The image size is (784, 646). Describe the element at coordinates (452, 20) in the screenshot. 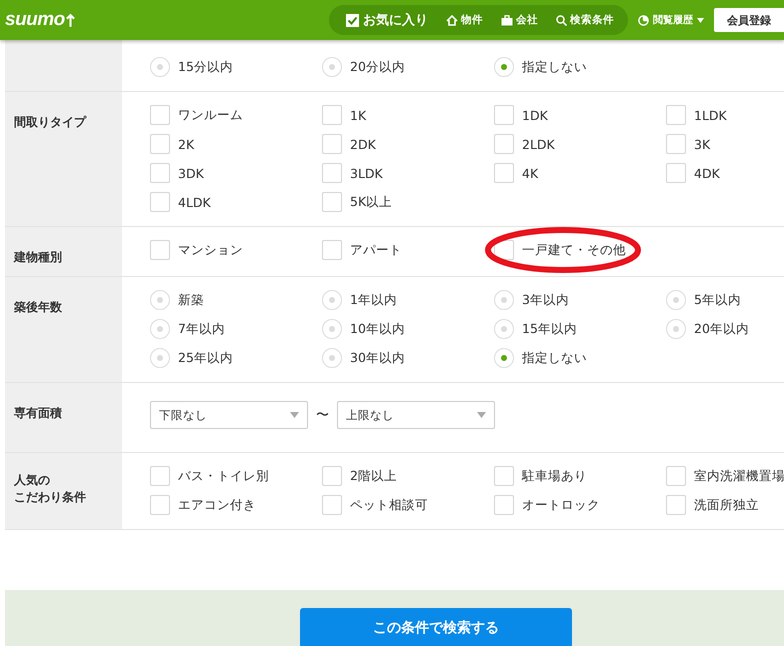

I see `home-icon` at that location.